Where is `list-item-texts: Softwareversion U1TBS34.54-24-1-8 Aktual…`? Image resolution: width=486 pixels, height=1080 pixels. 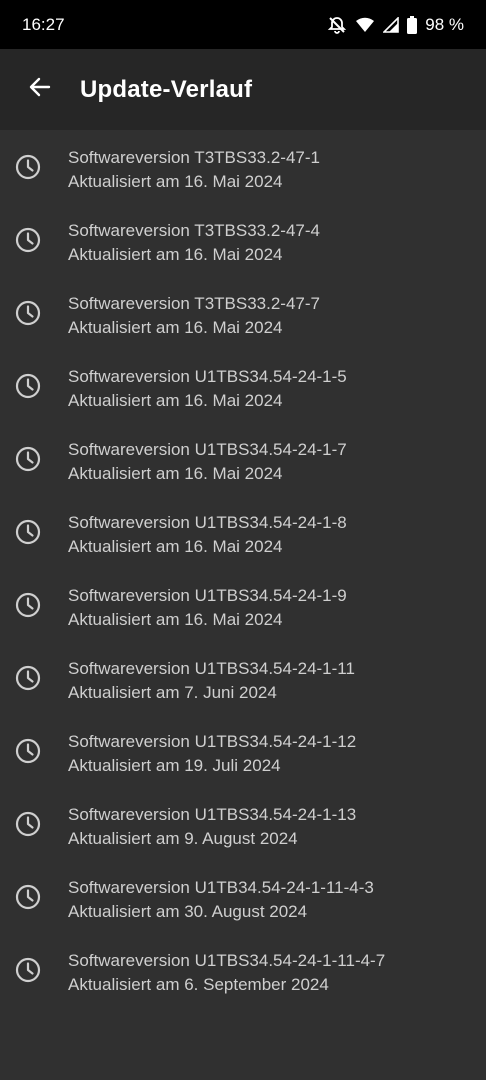 list-item-texts: Softwareversion U1TBS34.54-24-1-8 Aktual… is located at coordinates (207, 535).